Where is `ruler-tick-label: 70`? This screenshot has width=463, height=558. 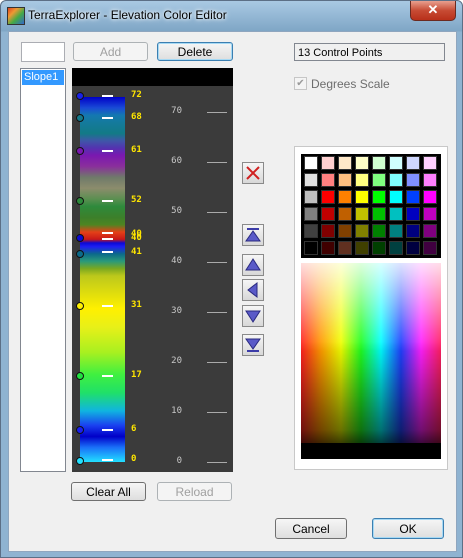
ruler-tick-label: 70 is located at coordinates (176, 111).